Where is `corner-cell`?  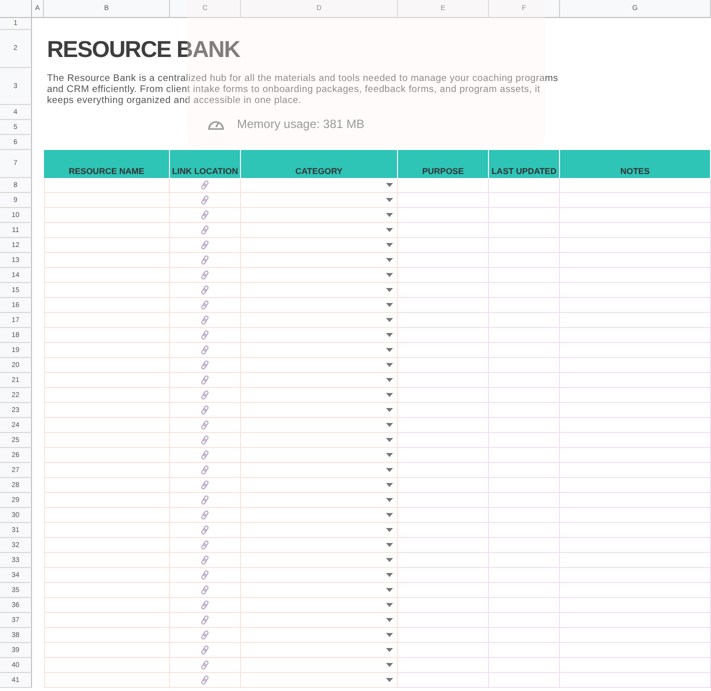 corner-cell is located at coordinates (16, 9).